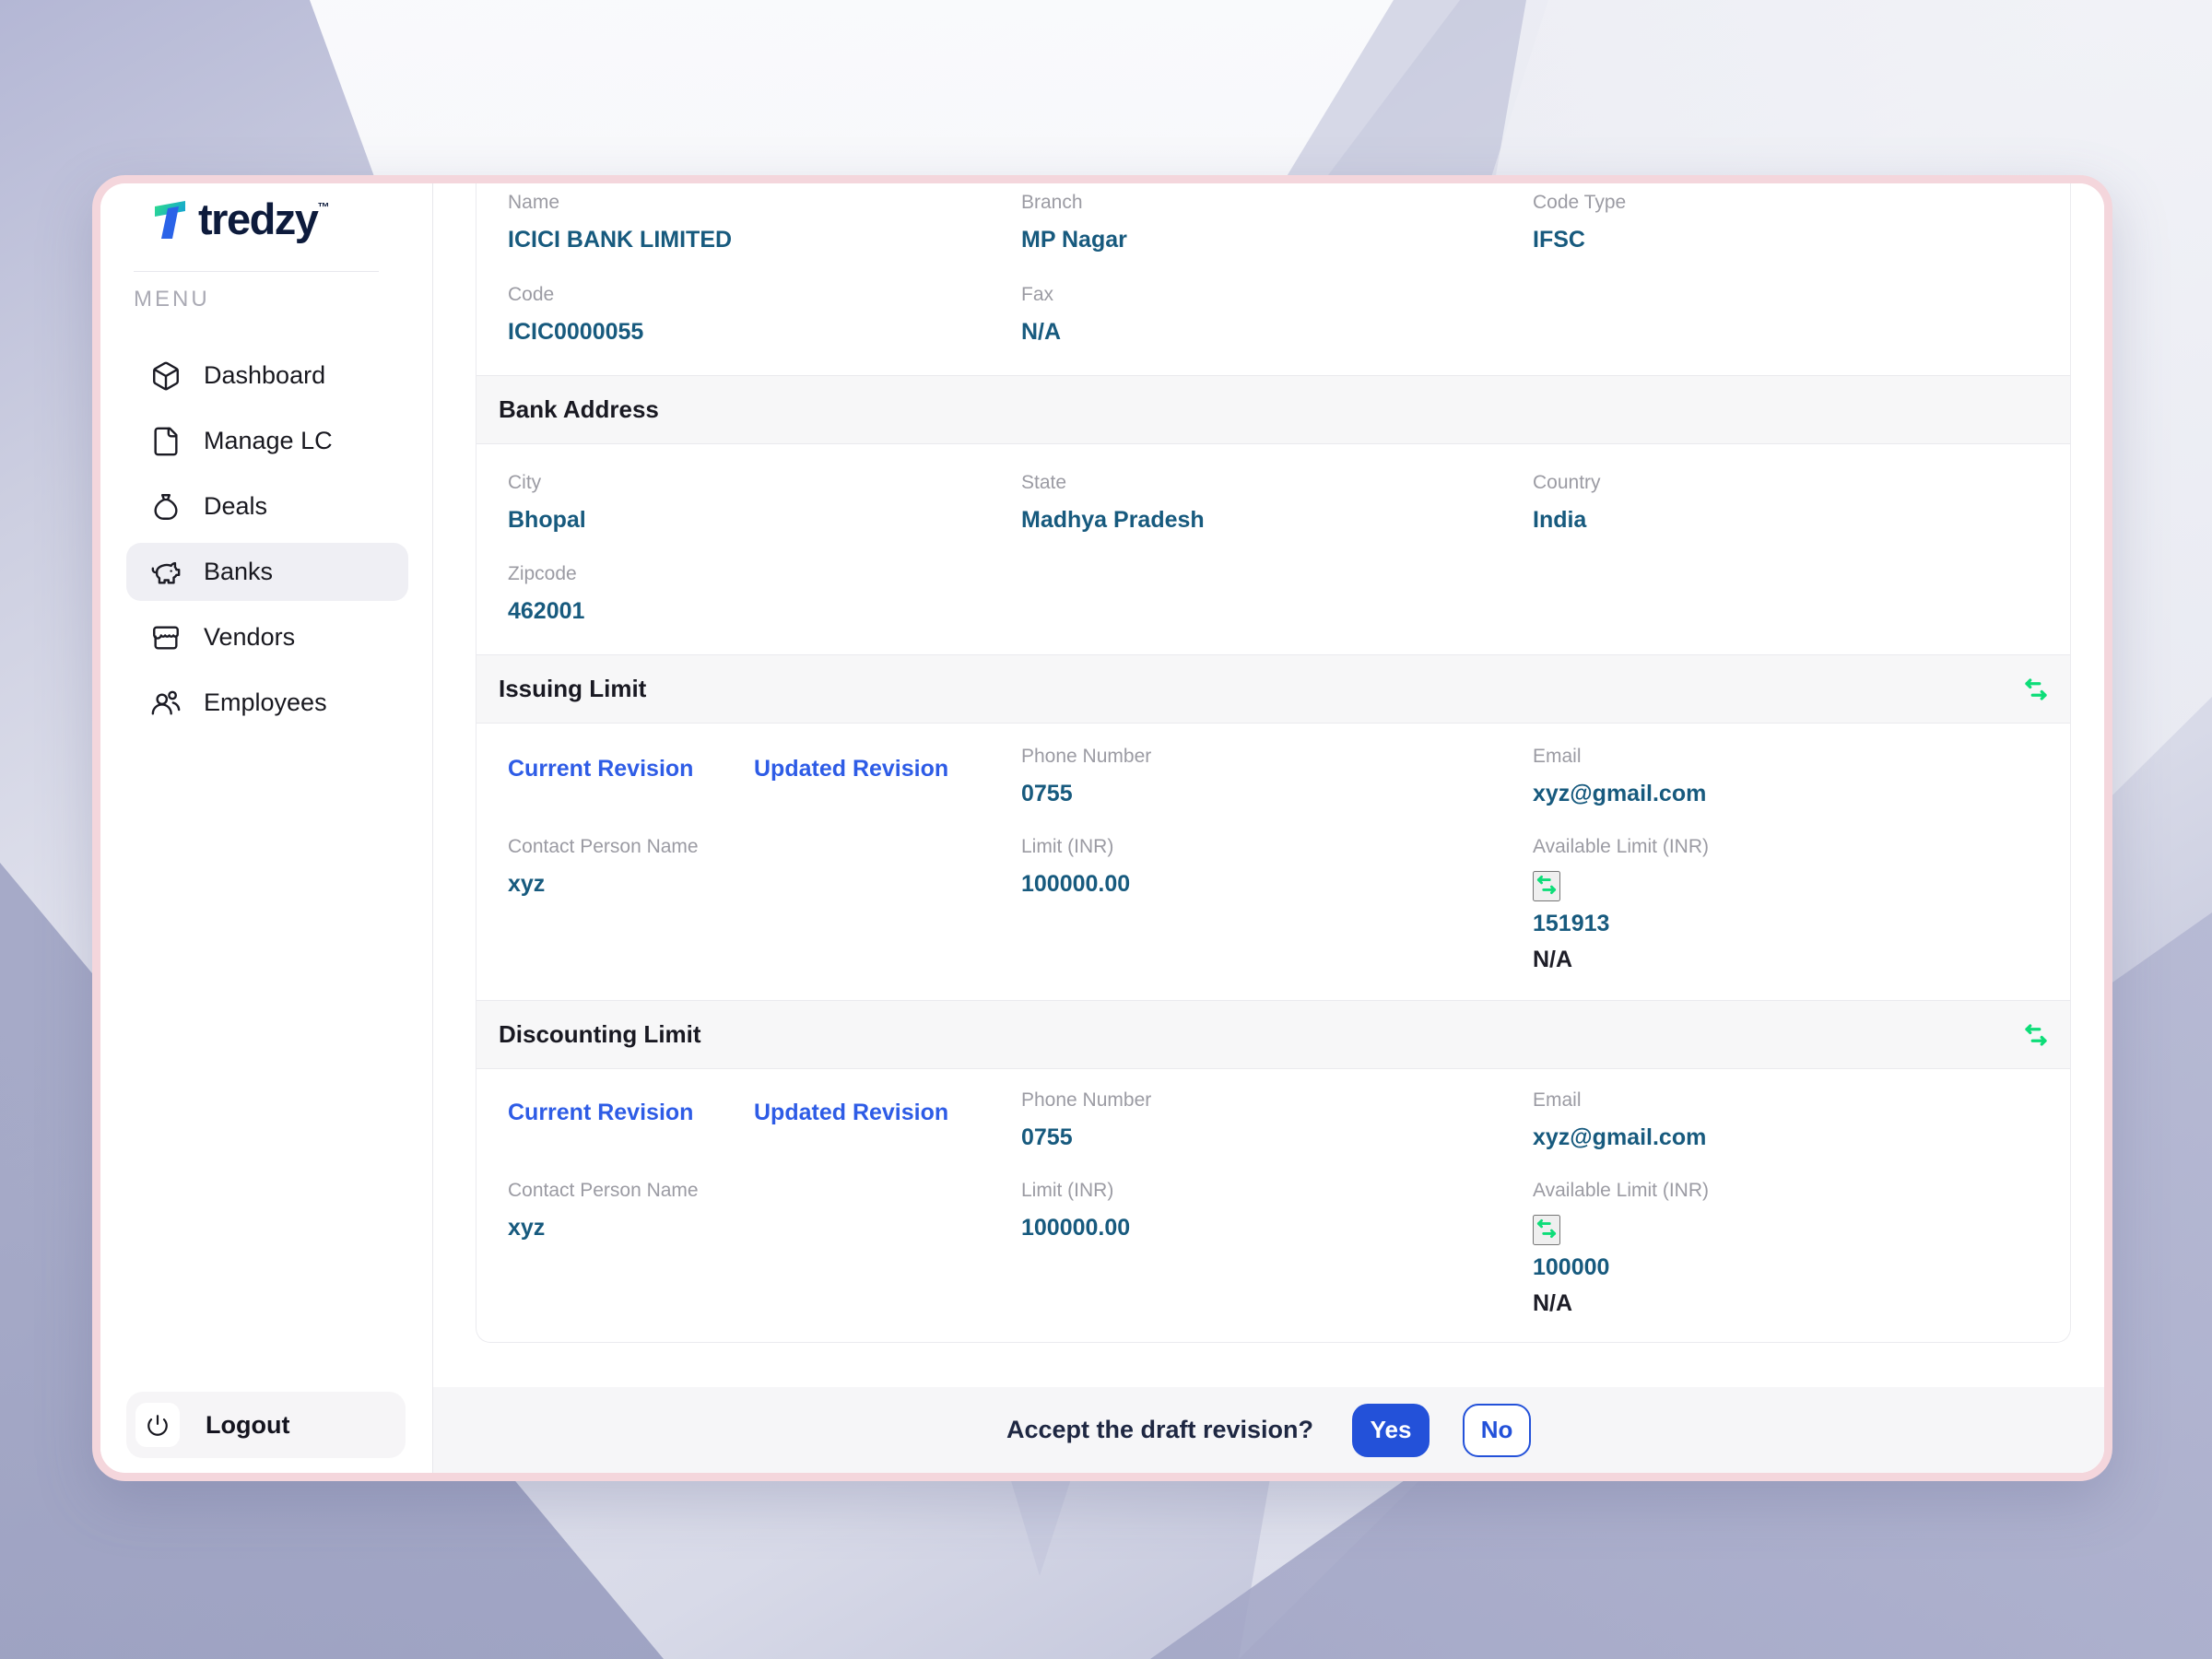  Describe the element at coordinates (1571, 1267) in the screenshot. I see `field-value: 100000` at that location.